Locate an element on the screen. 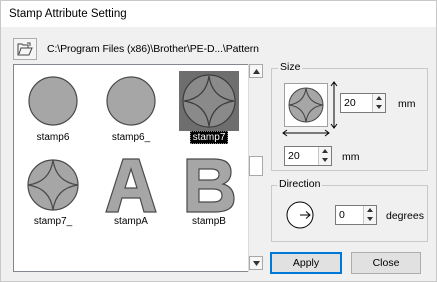  width-decrement-button is located at coordinates (325, 160).